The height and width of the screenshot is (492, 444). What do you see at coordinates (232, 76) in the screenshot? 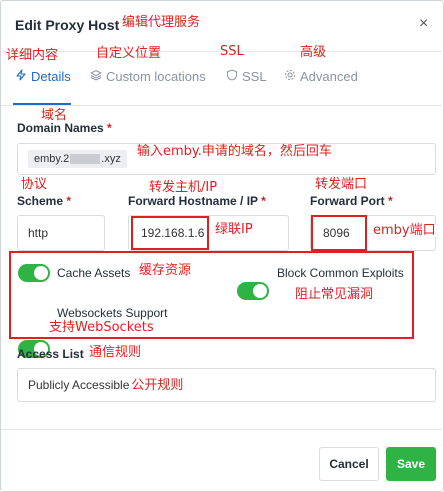
I see `shield-icon` at bounding box center [232, 76].